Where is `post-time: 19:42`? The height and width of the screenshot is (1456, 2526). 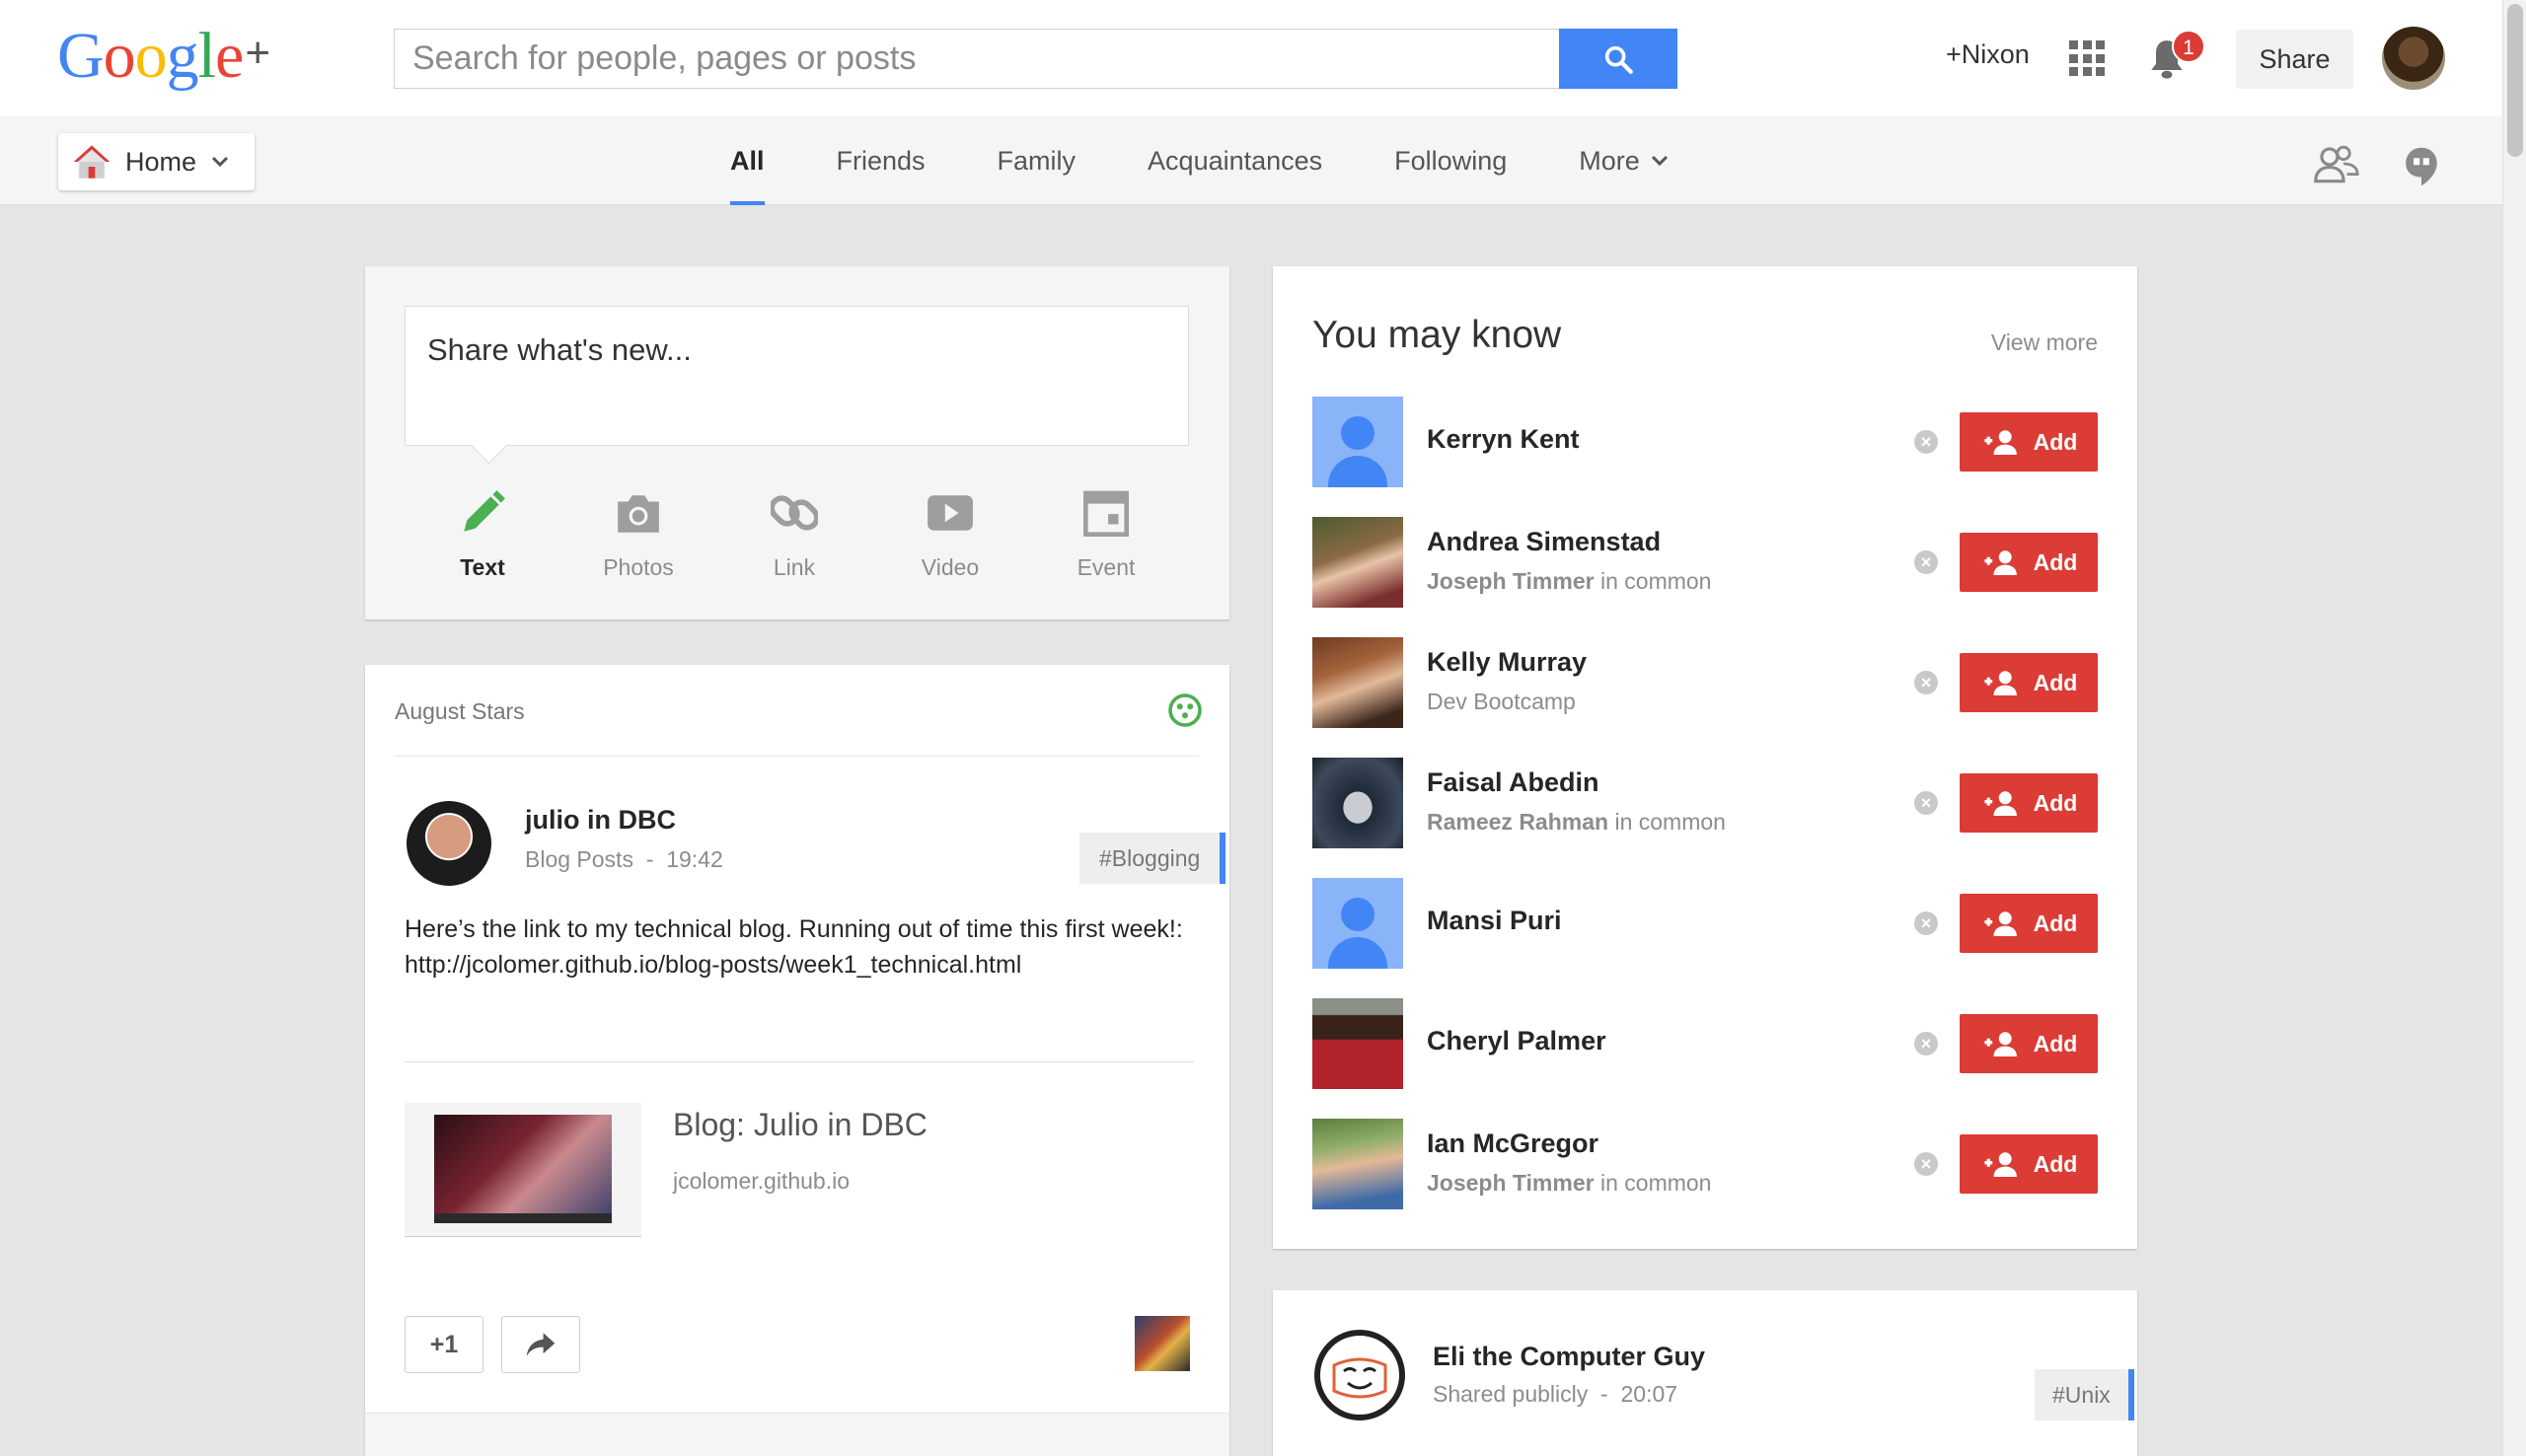
post-time: 19:42 is located at coordinates (694, 859).